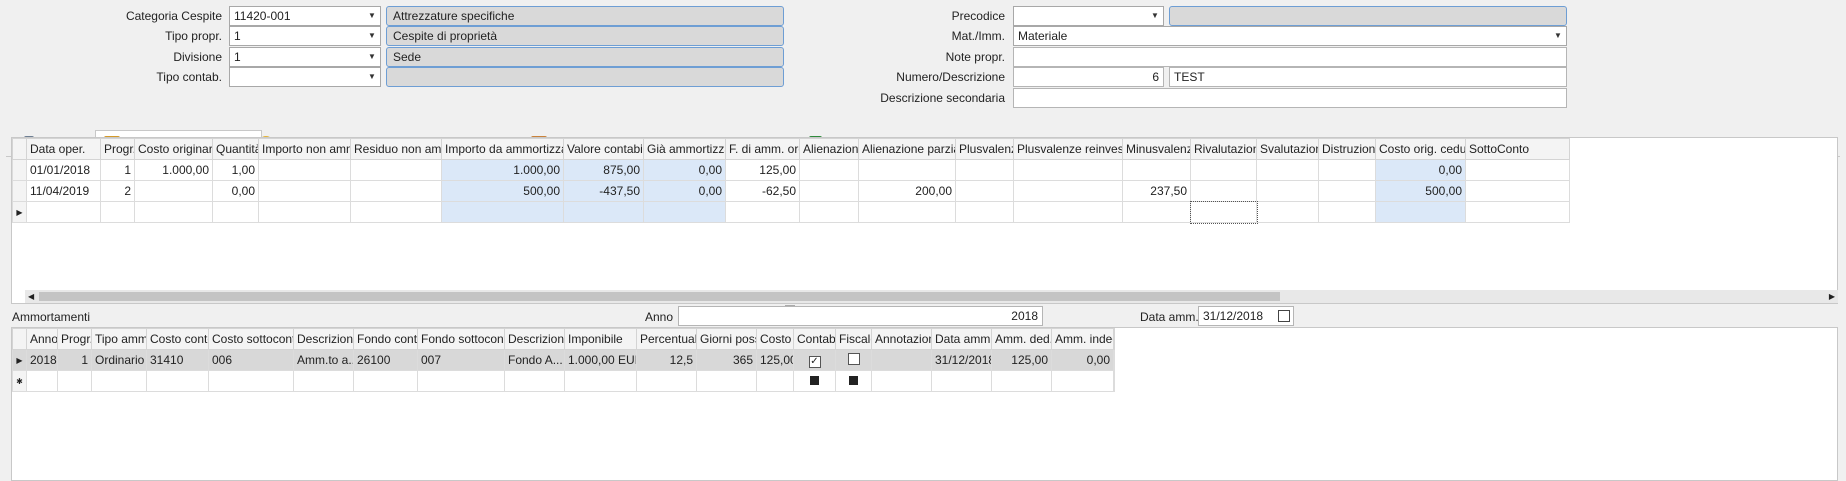 The width and height of the screenshot is (1846, 481). Describe the element at coordinates (814, 339) in the screenshot. I see `column-header: Contab.` at that location.